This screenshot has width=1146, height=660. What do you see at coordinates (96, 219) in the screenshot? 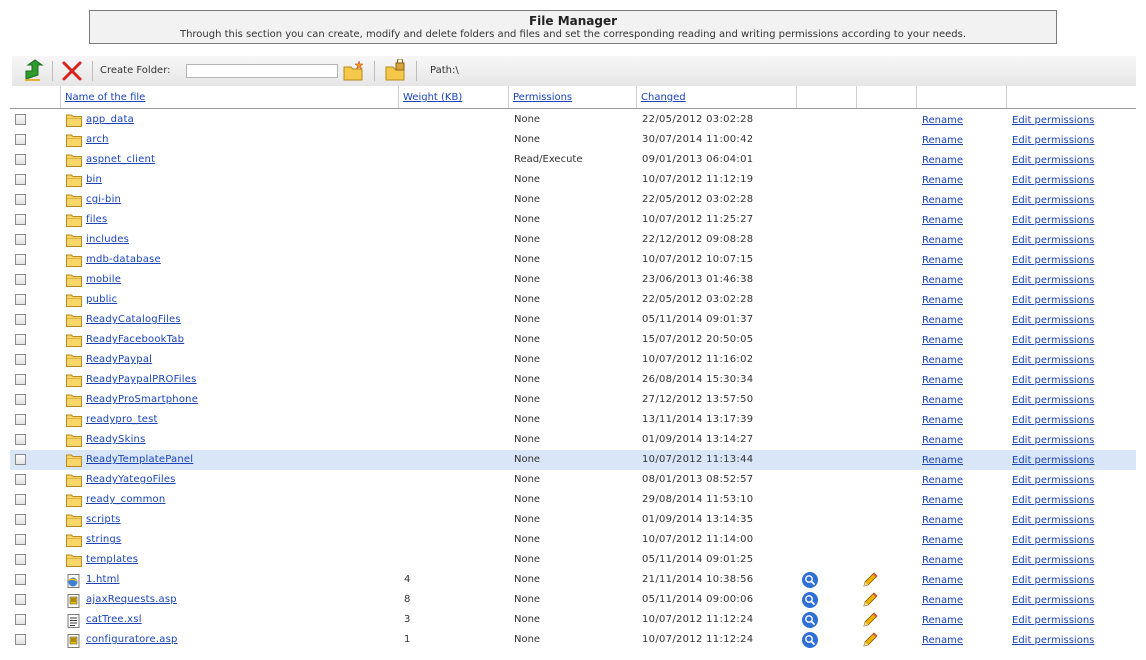
I see `file-name-link: files` at bounding box center [96, 219].